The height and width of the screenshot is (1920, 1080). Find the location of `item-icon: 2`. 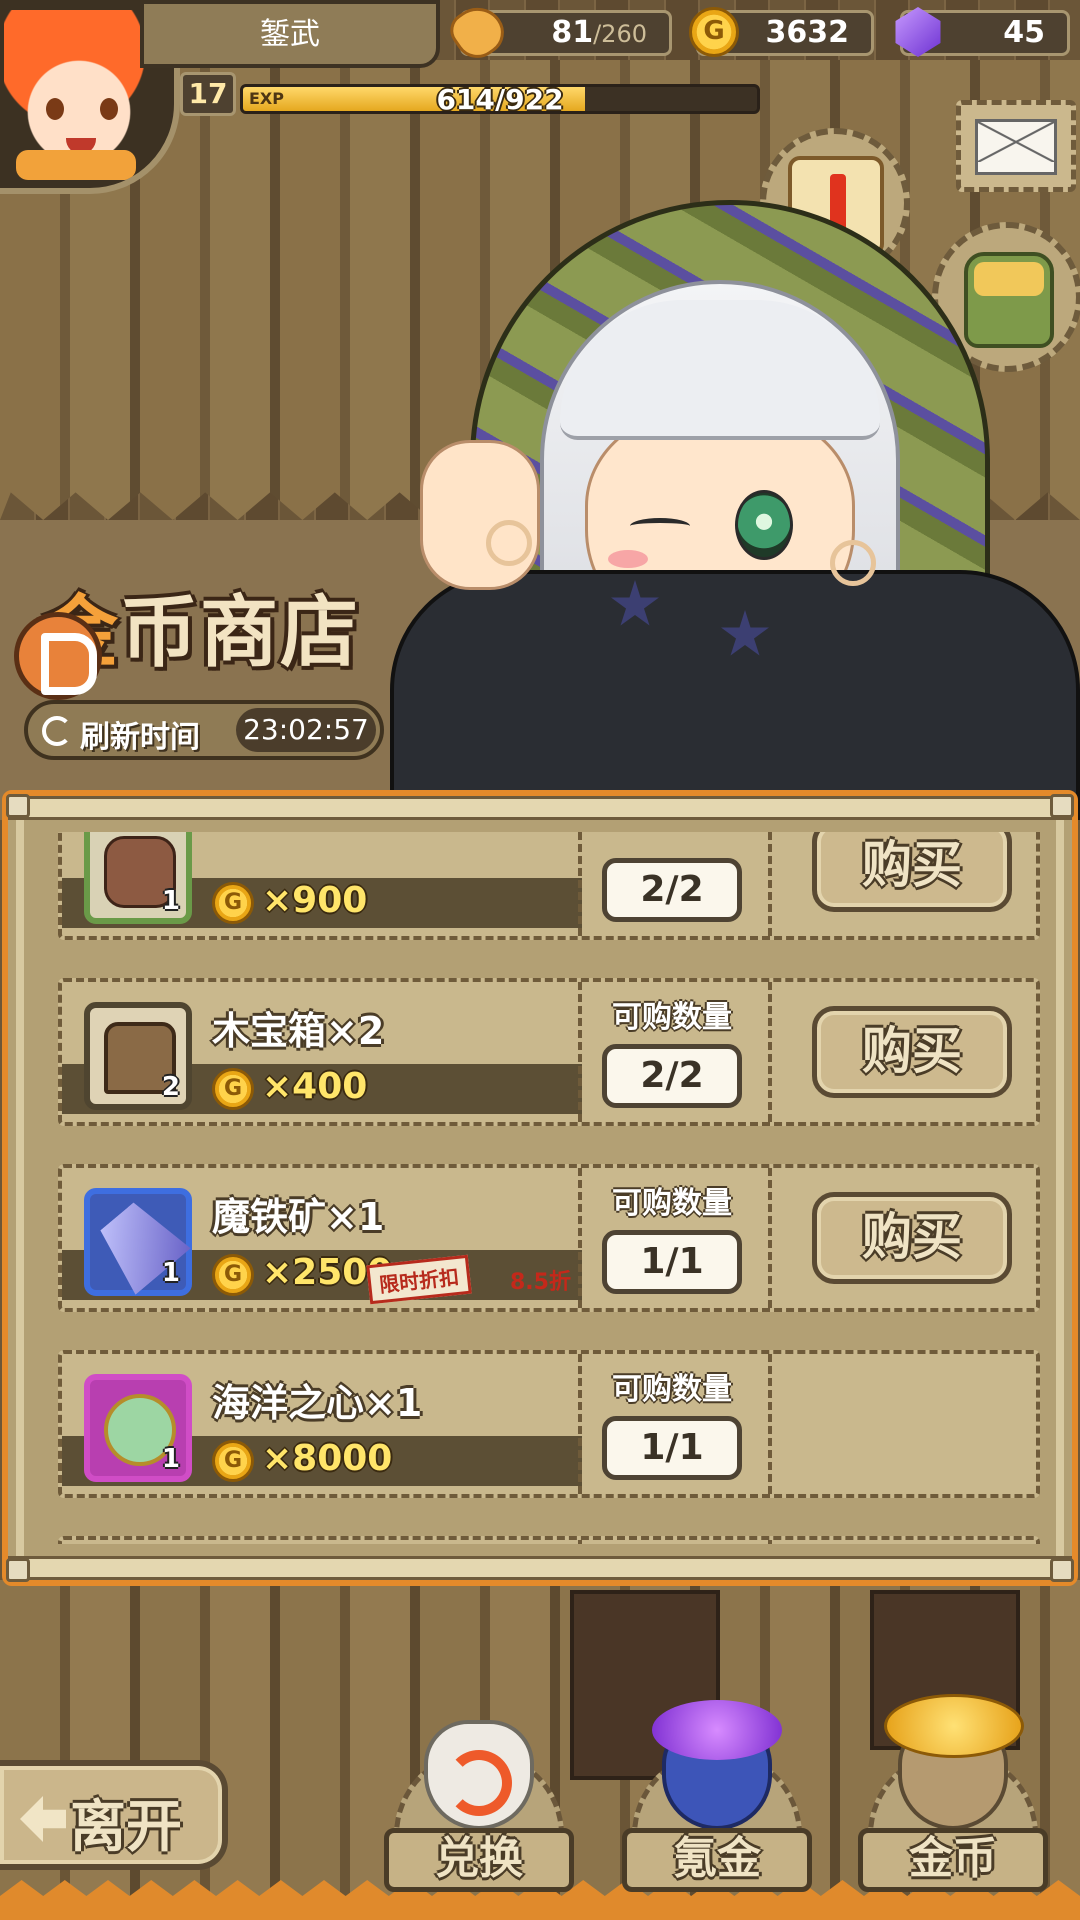

item-icon: 2 is located at coordinates (138, 1056).